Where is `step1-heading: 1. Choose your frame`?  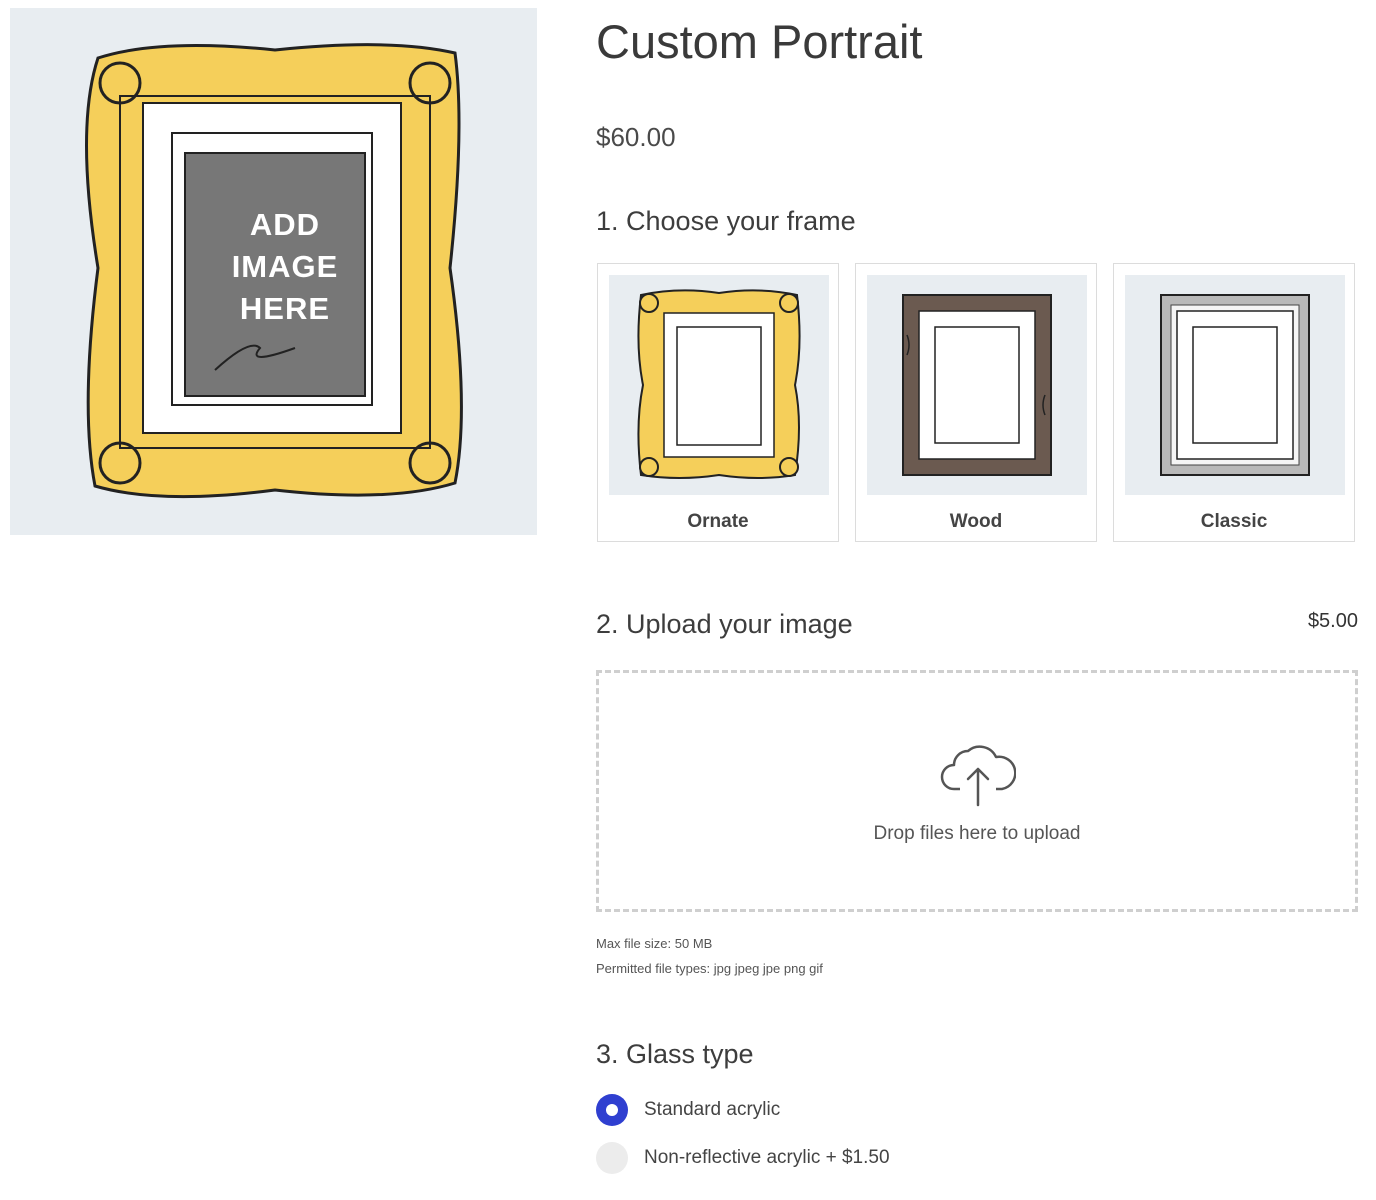 step1-heading: 1. Choose your frame is located at coordinates (726, 221).